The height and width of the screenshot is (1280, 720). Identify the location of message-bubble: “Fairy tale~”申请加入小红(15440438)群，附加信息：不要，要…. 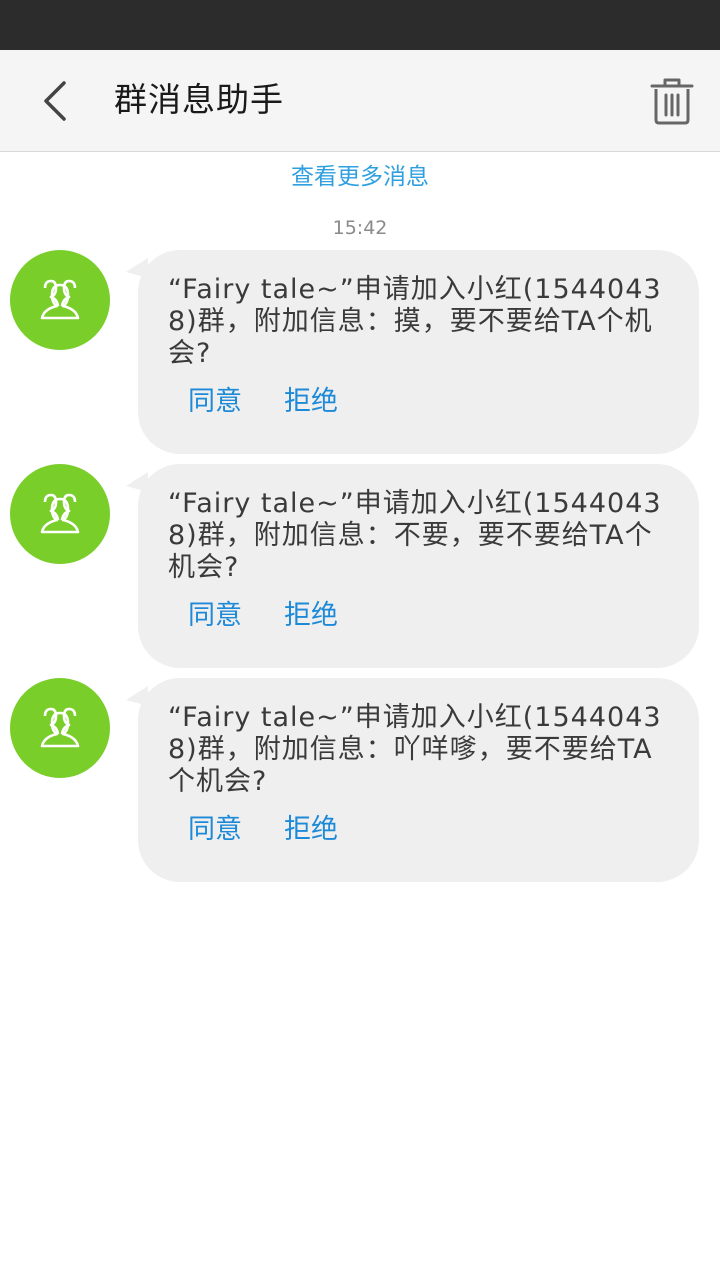
(418, 566).